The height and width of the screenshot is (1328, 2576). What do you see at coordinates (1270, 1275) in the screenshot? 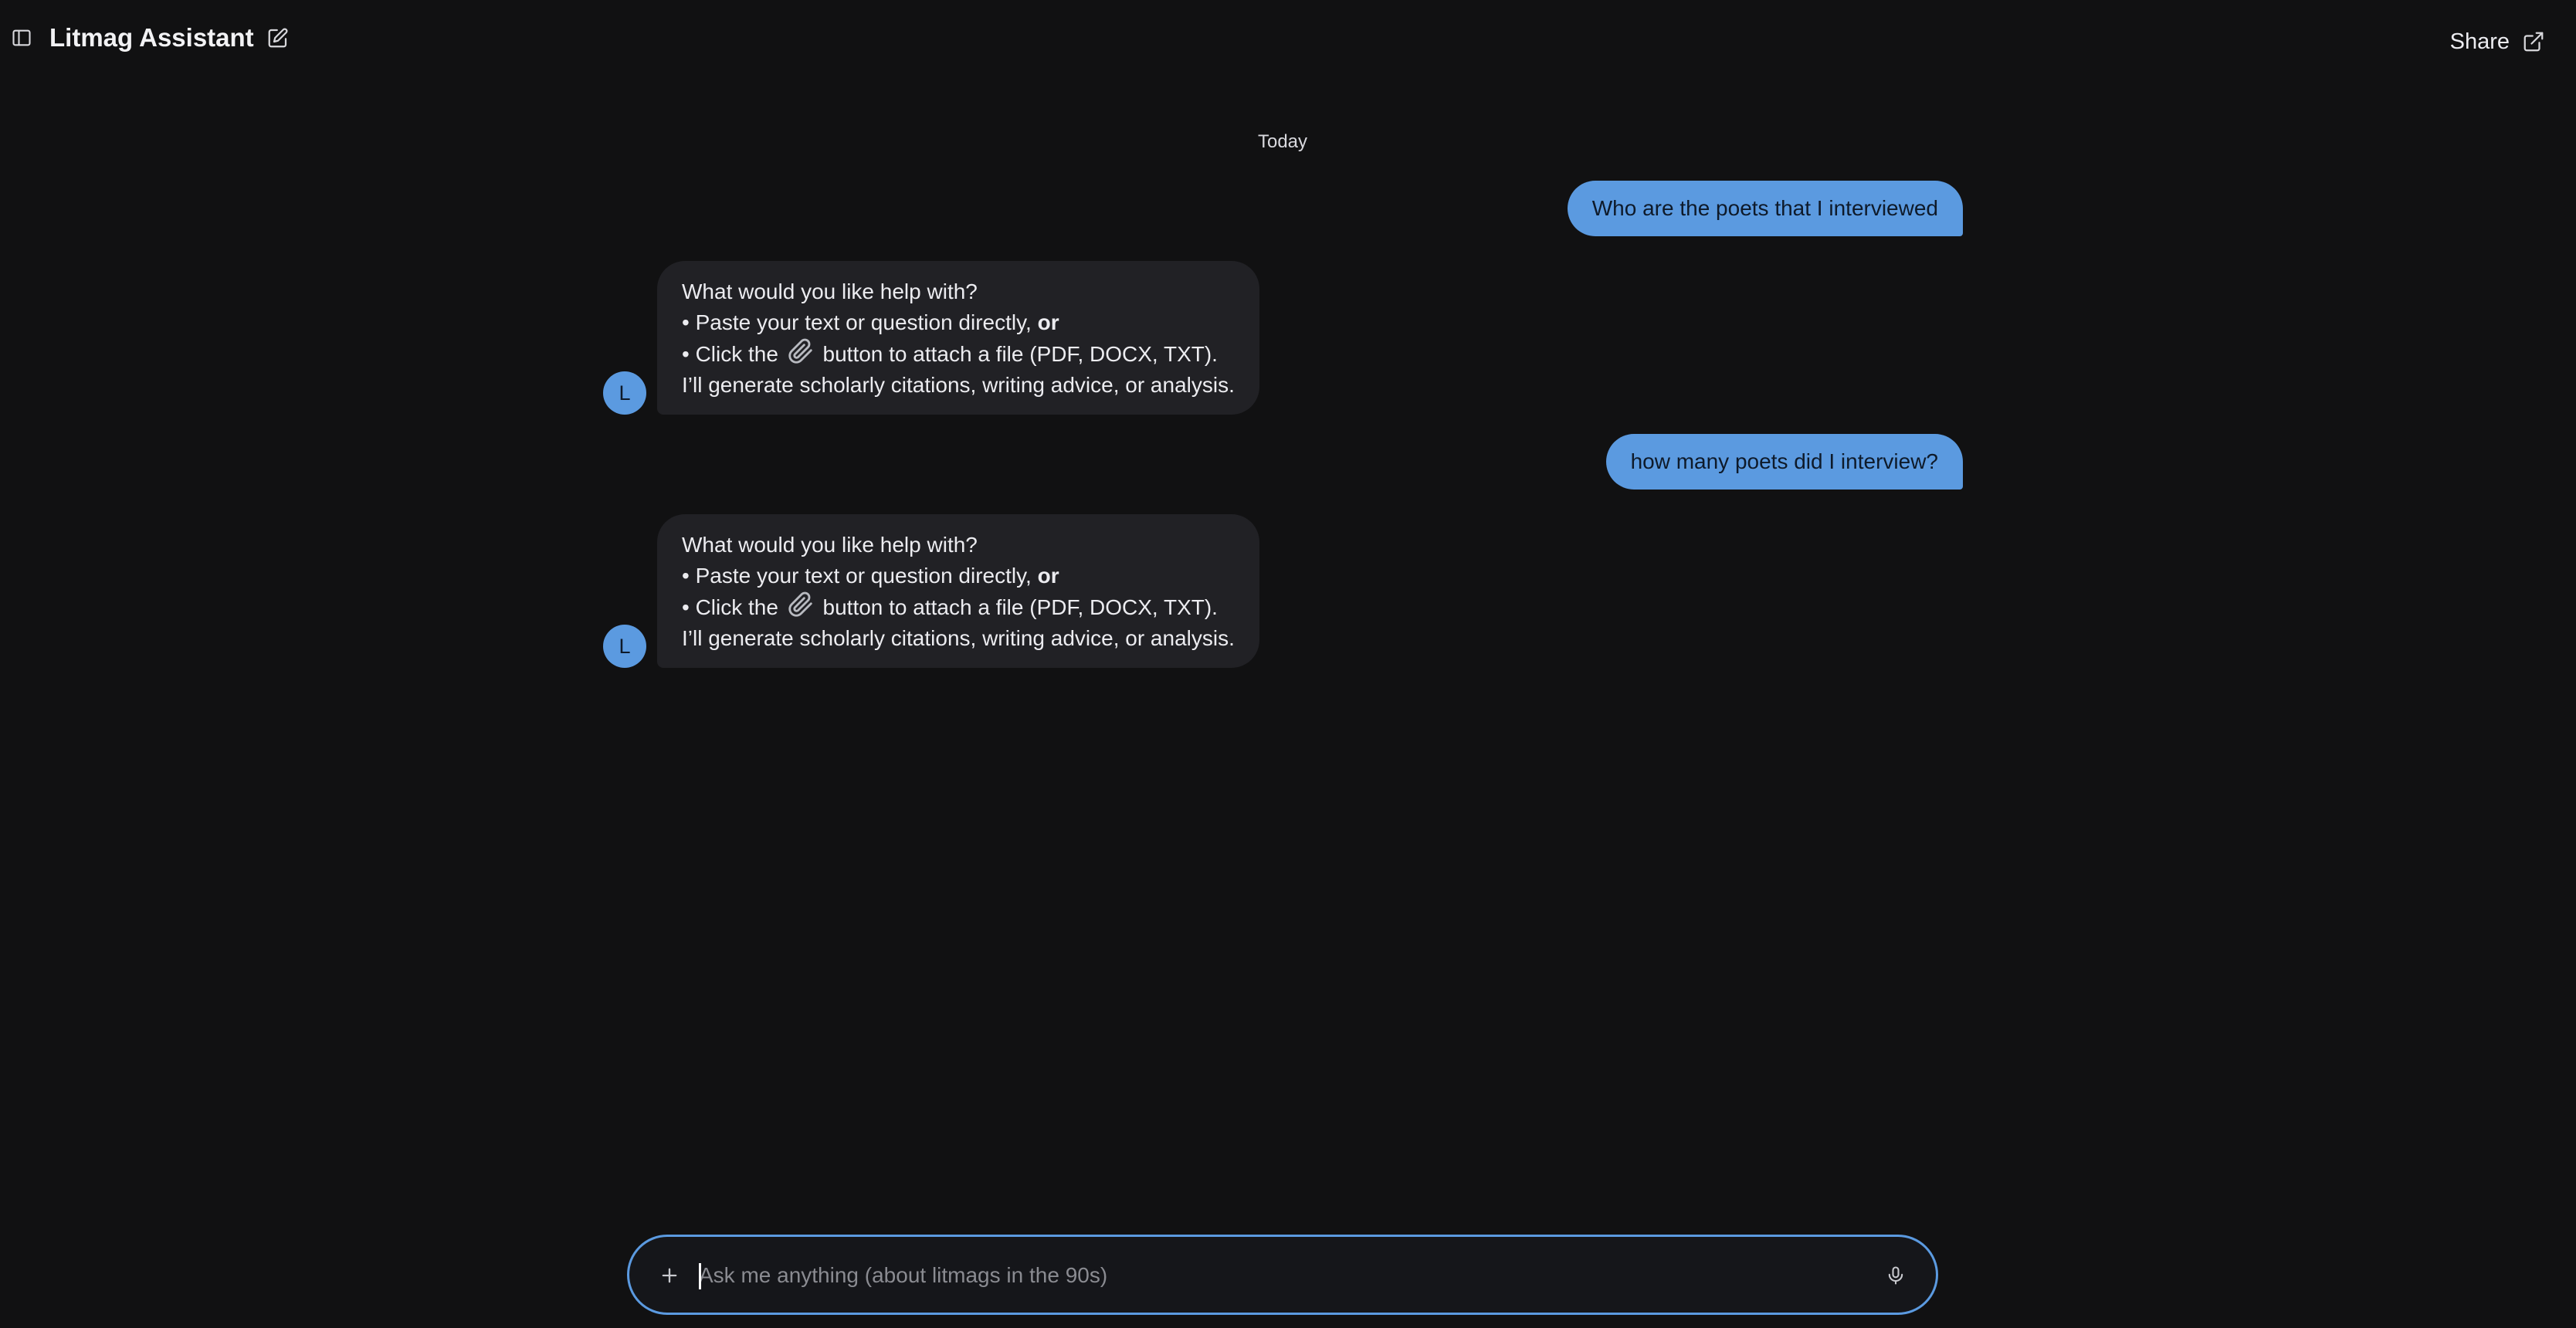
I see `message-input` at bounding box center [1270, 1275].